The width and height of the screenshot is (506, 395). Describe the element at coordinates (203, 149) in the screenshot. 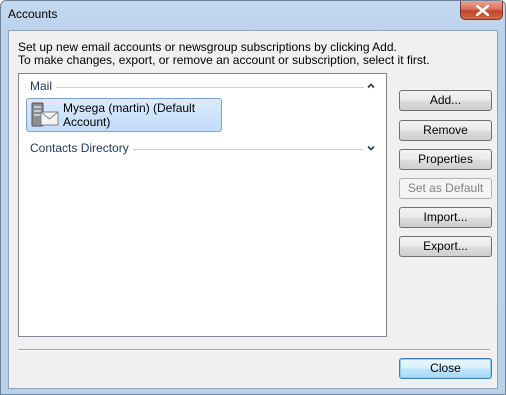

I see `contacts-group-header: Contacts Directory` at that location.